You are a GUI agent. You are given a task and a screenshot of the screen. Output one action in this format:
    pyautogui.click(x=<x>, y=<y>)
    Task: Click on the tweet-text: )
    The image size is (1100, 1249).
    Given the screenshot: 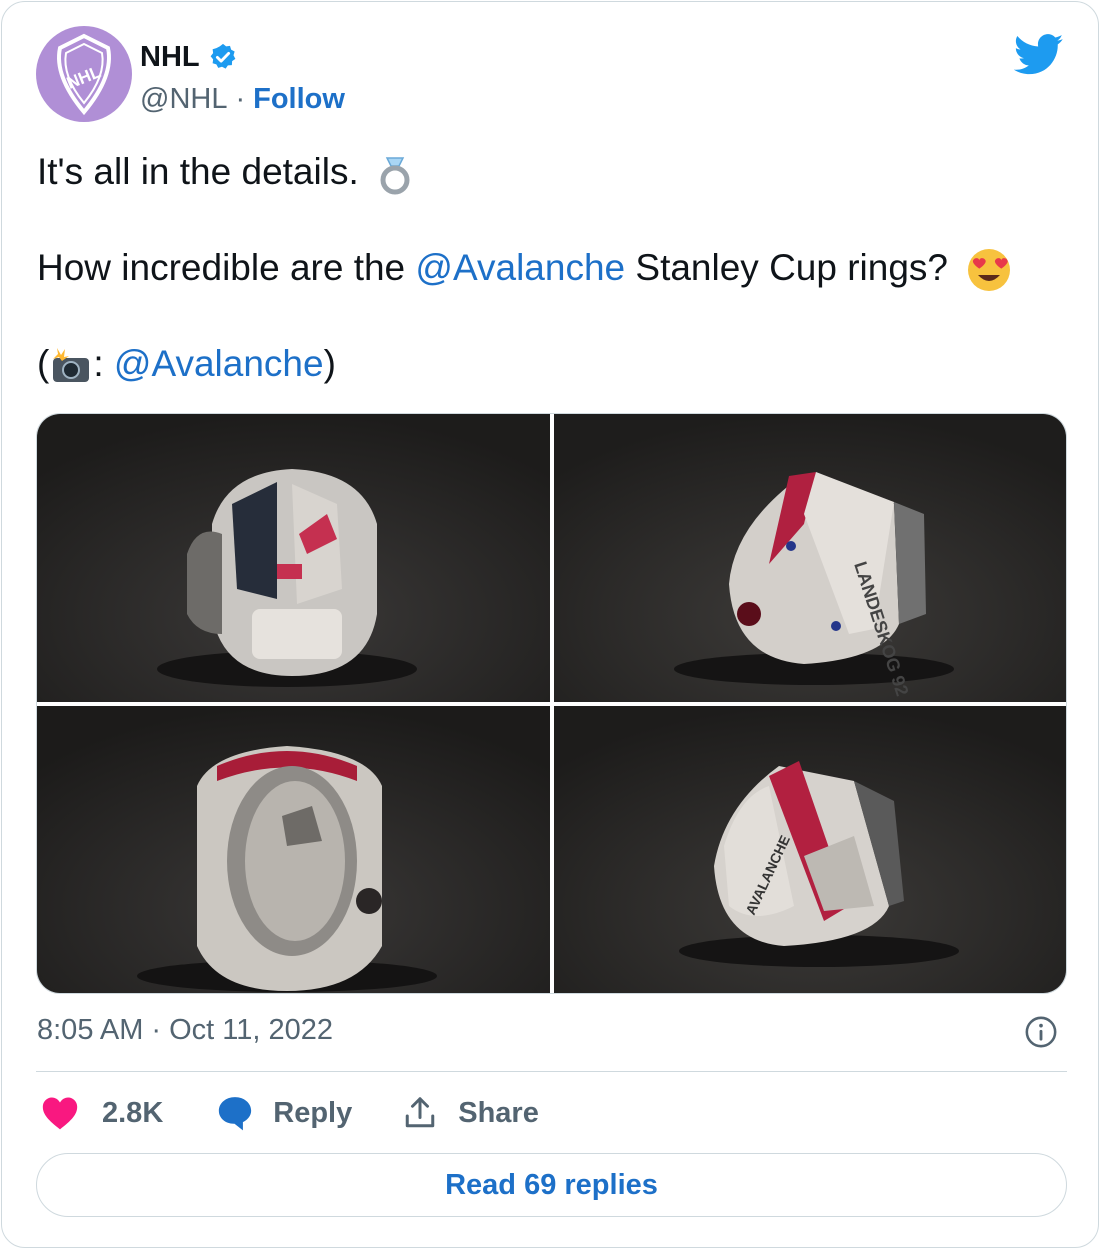 What is the action you would take?
    pyautogui.click(x=329, y=363)
    